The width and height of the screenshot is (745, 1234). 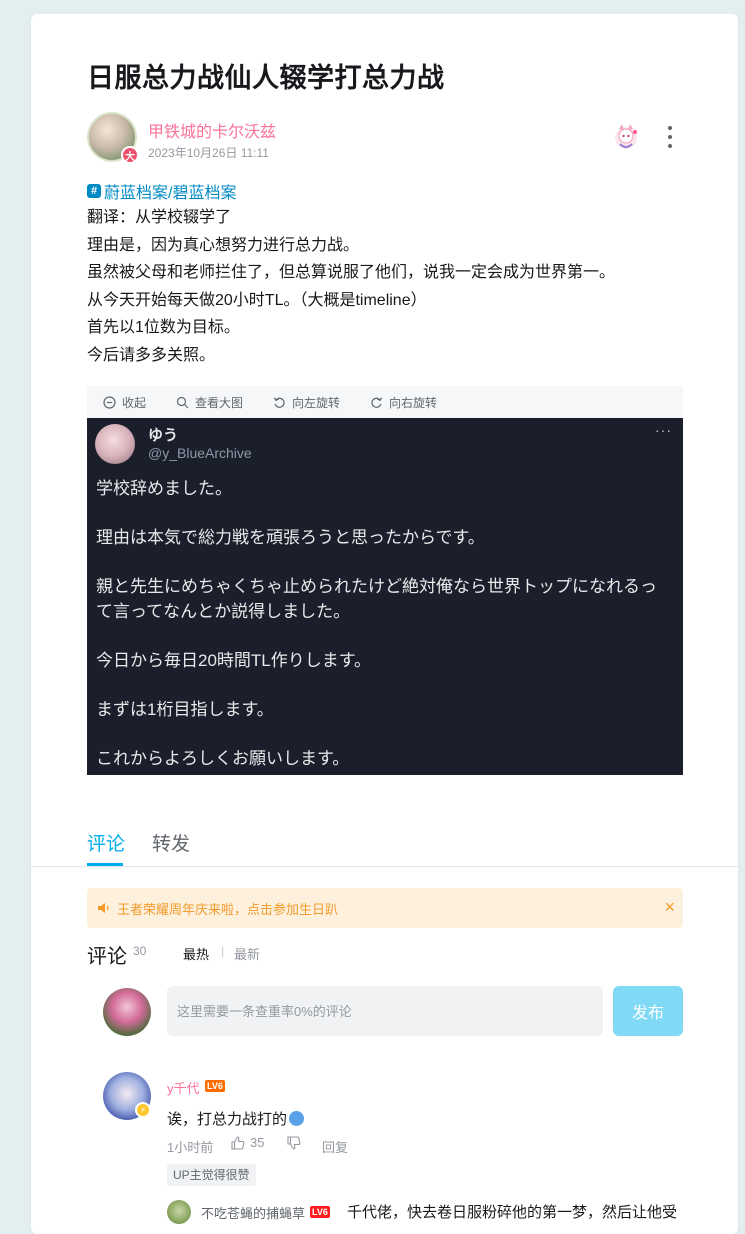 What do you see at coordinates (223, 758) in the screenshot?
I see `tweet-line: これからよろしくお願いします。` at bounding box center [223, 758].